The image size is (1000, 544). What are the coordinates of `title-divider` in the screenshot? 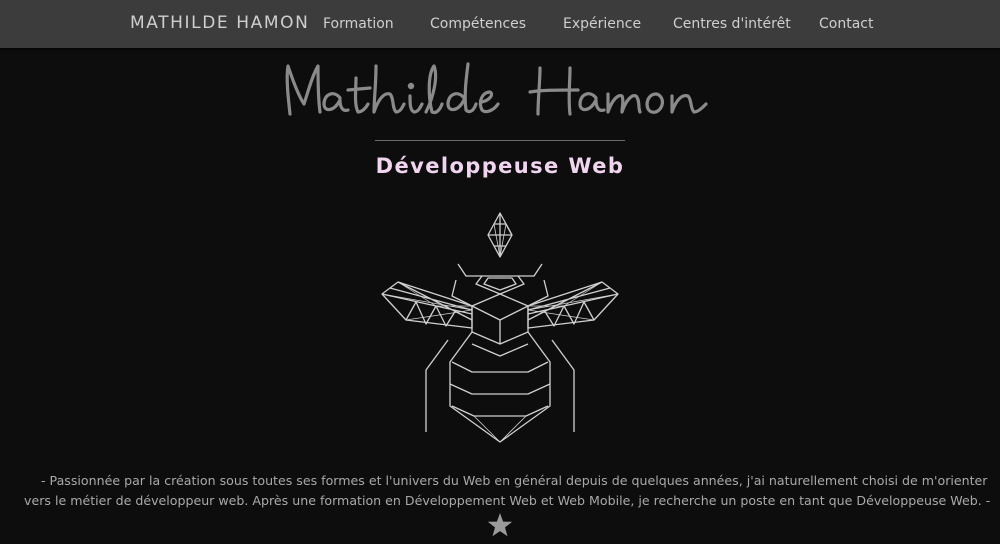 It's located at (500, 140).